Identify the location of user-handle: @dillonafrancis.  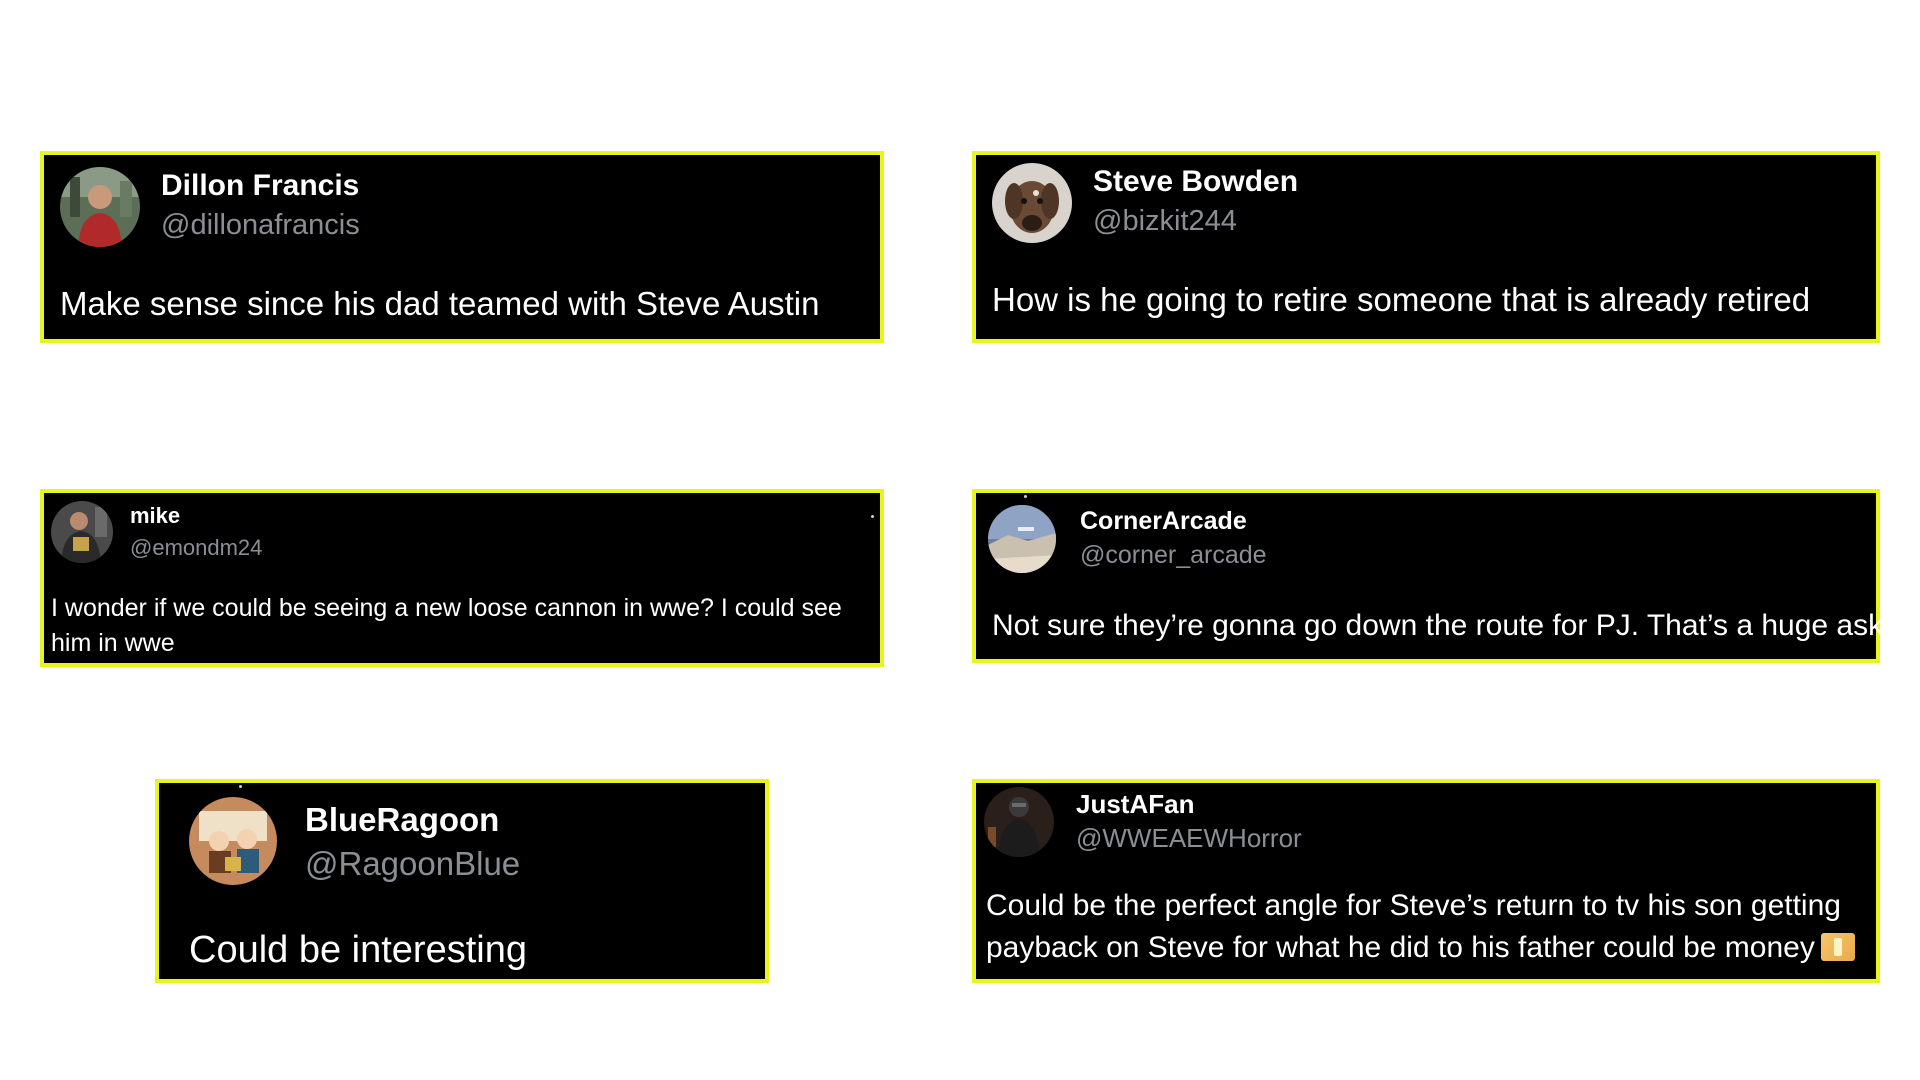
(260, 225).